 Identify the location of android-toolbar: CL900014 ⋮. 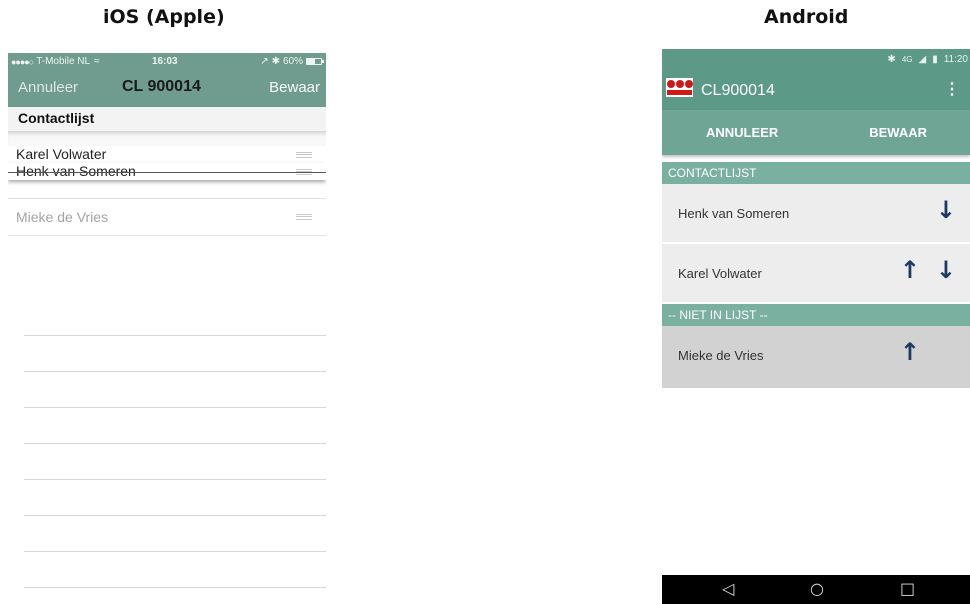
(816, 90).